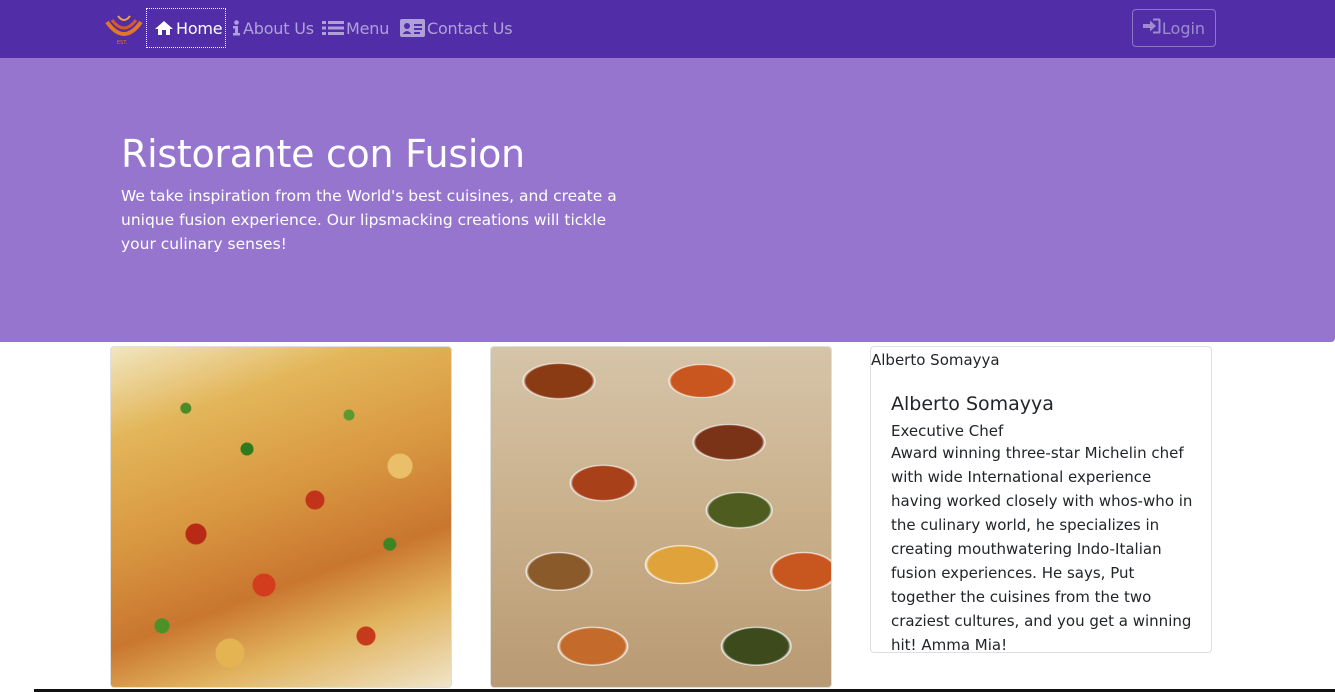  What do you see at coordinates (236, 28) in the screenshot?
I see `info-icon` at bounding box center [236, 28].